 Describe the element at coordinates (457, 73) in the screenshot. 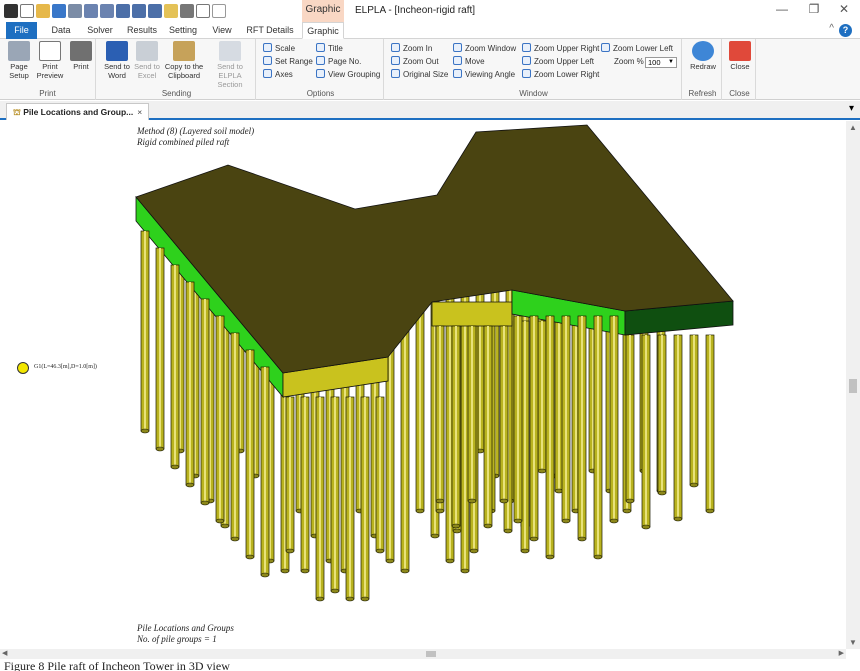

I see `viewing-angle-icon` at that location.